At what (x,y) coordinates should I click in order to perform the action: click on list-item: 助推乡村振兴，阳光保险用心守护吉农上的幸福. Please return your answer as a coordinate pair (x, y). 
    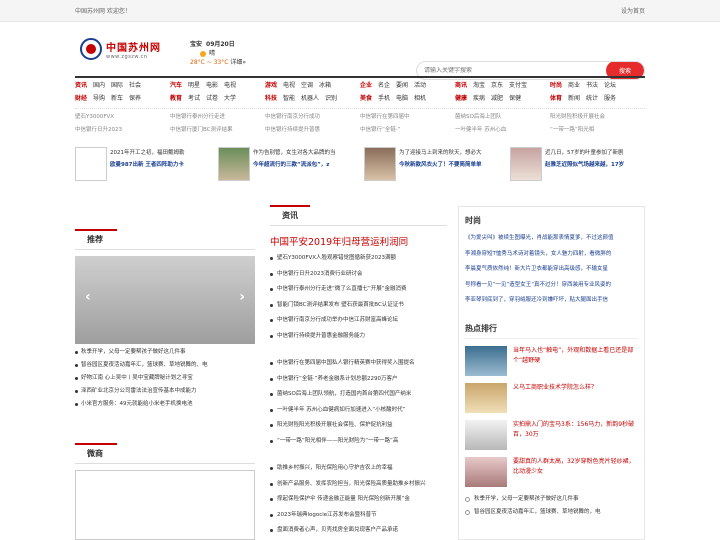
    Looking at the image, I should click on (358, 469).